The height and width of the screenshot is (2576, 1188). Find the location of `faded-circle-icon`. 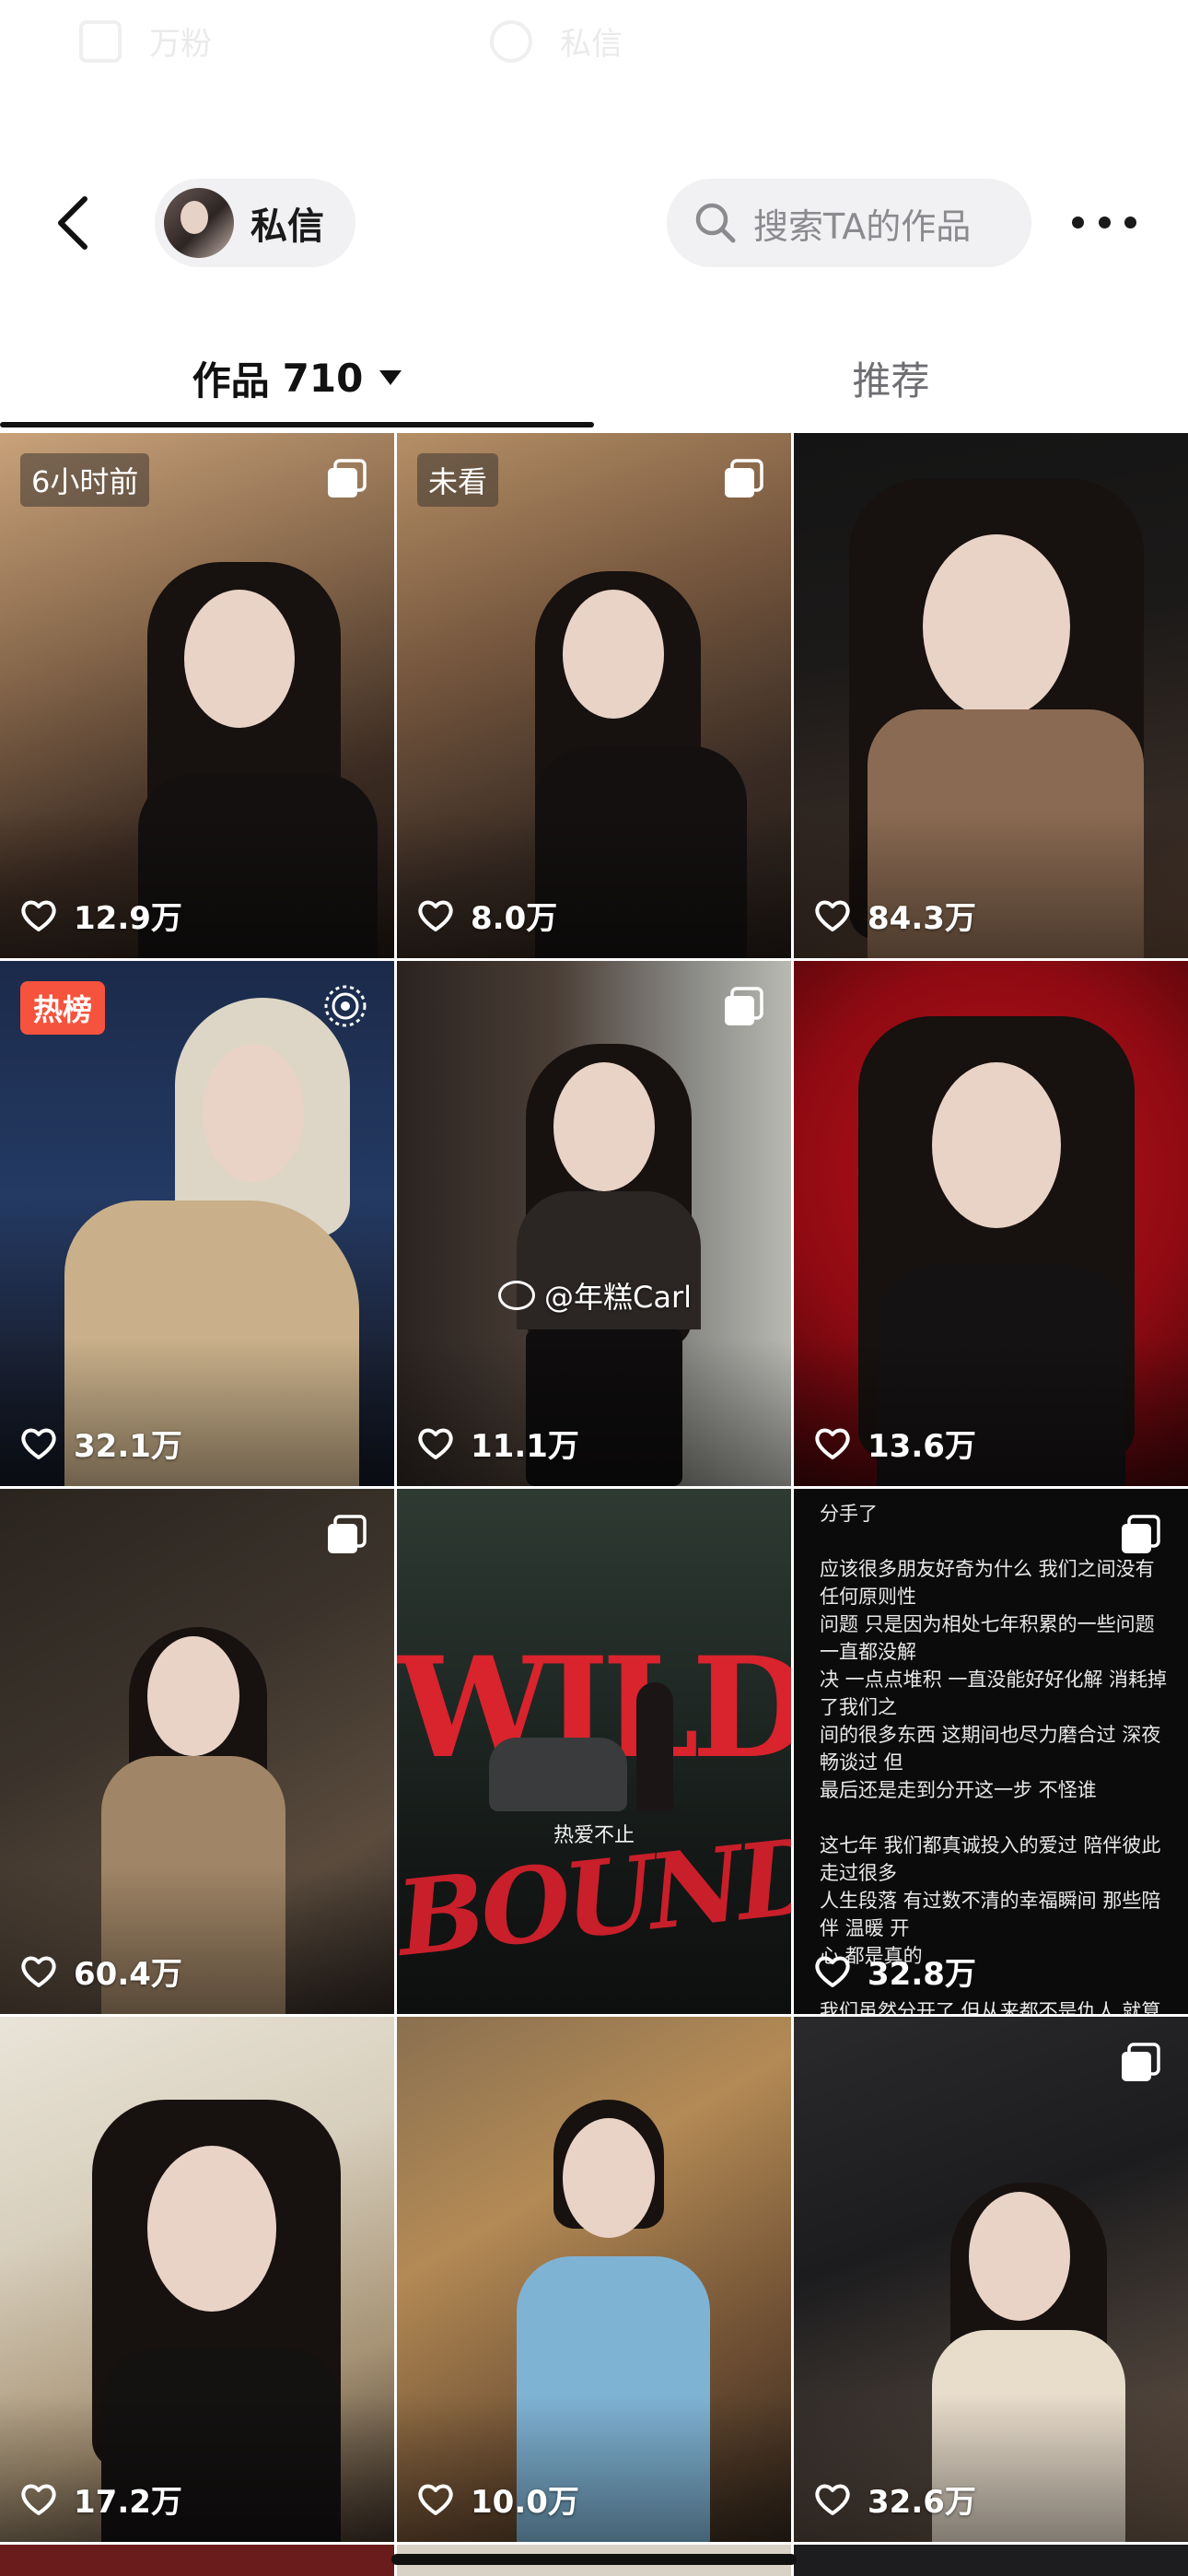

faded-circle-icon is located at coordinates (511, 41).